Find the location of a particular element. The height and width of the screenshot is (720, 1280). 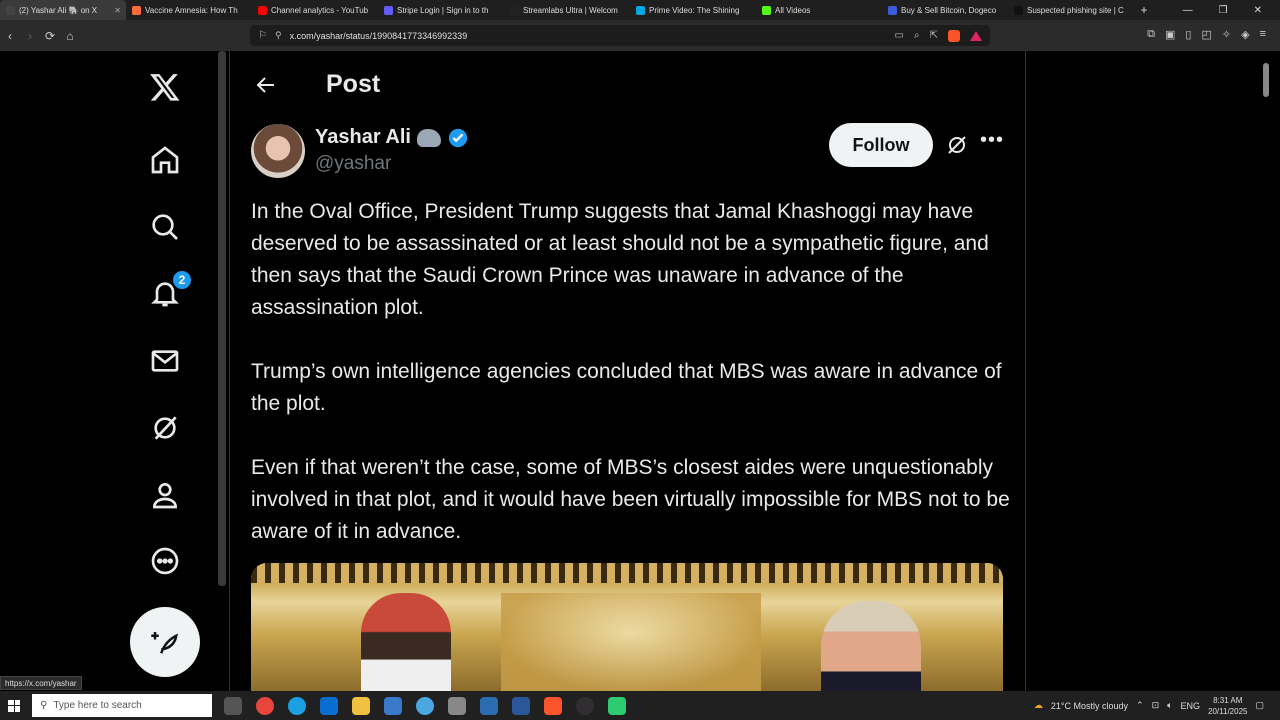

stripe-favicon-icon is located at coordinates (388, 10).